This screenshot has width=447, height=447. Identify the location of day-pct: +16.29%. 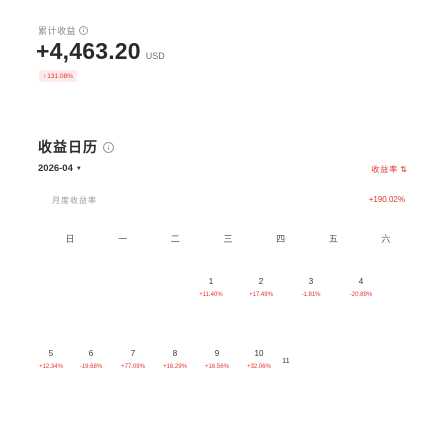
(175, 367).